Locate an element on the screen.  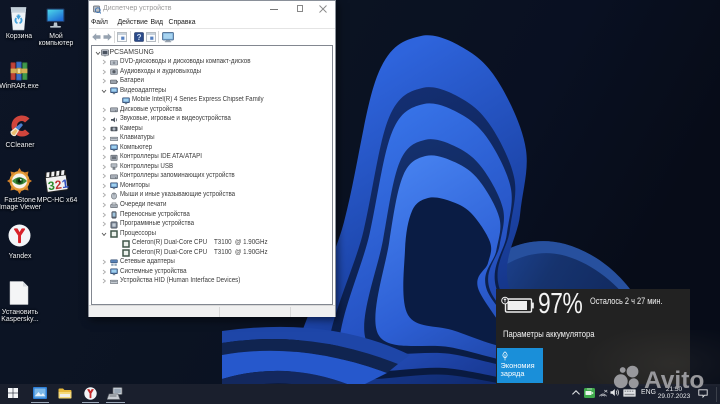
svg-text: Avito is located at coordinates (674, 379).